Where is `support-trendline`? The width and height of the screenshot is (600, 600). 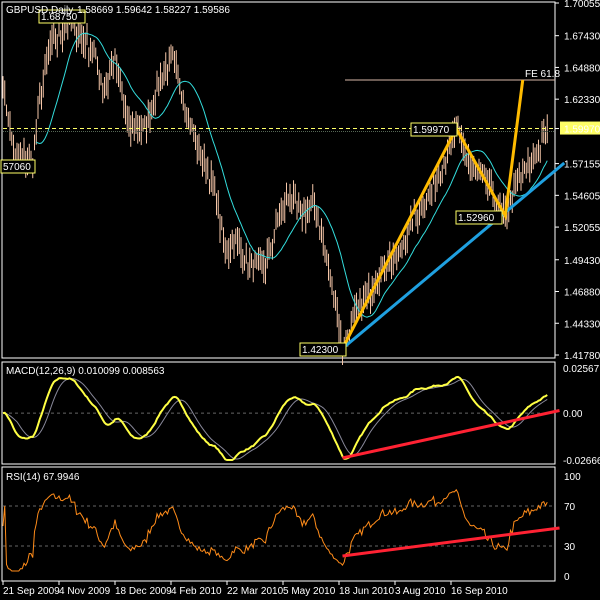
support-trendline is located at coordinates (453, 255).